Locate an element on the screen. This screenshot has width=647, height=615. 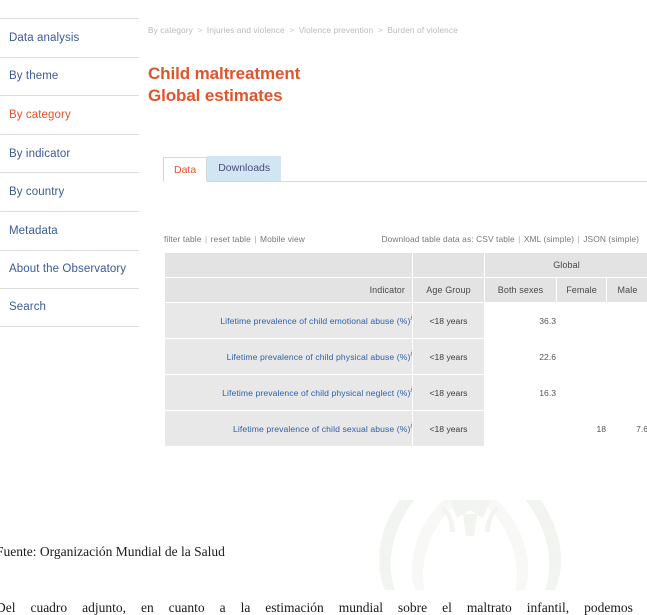
both-sexes-value-cell: 22.6 is located at coordinates (520, 356).